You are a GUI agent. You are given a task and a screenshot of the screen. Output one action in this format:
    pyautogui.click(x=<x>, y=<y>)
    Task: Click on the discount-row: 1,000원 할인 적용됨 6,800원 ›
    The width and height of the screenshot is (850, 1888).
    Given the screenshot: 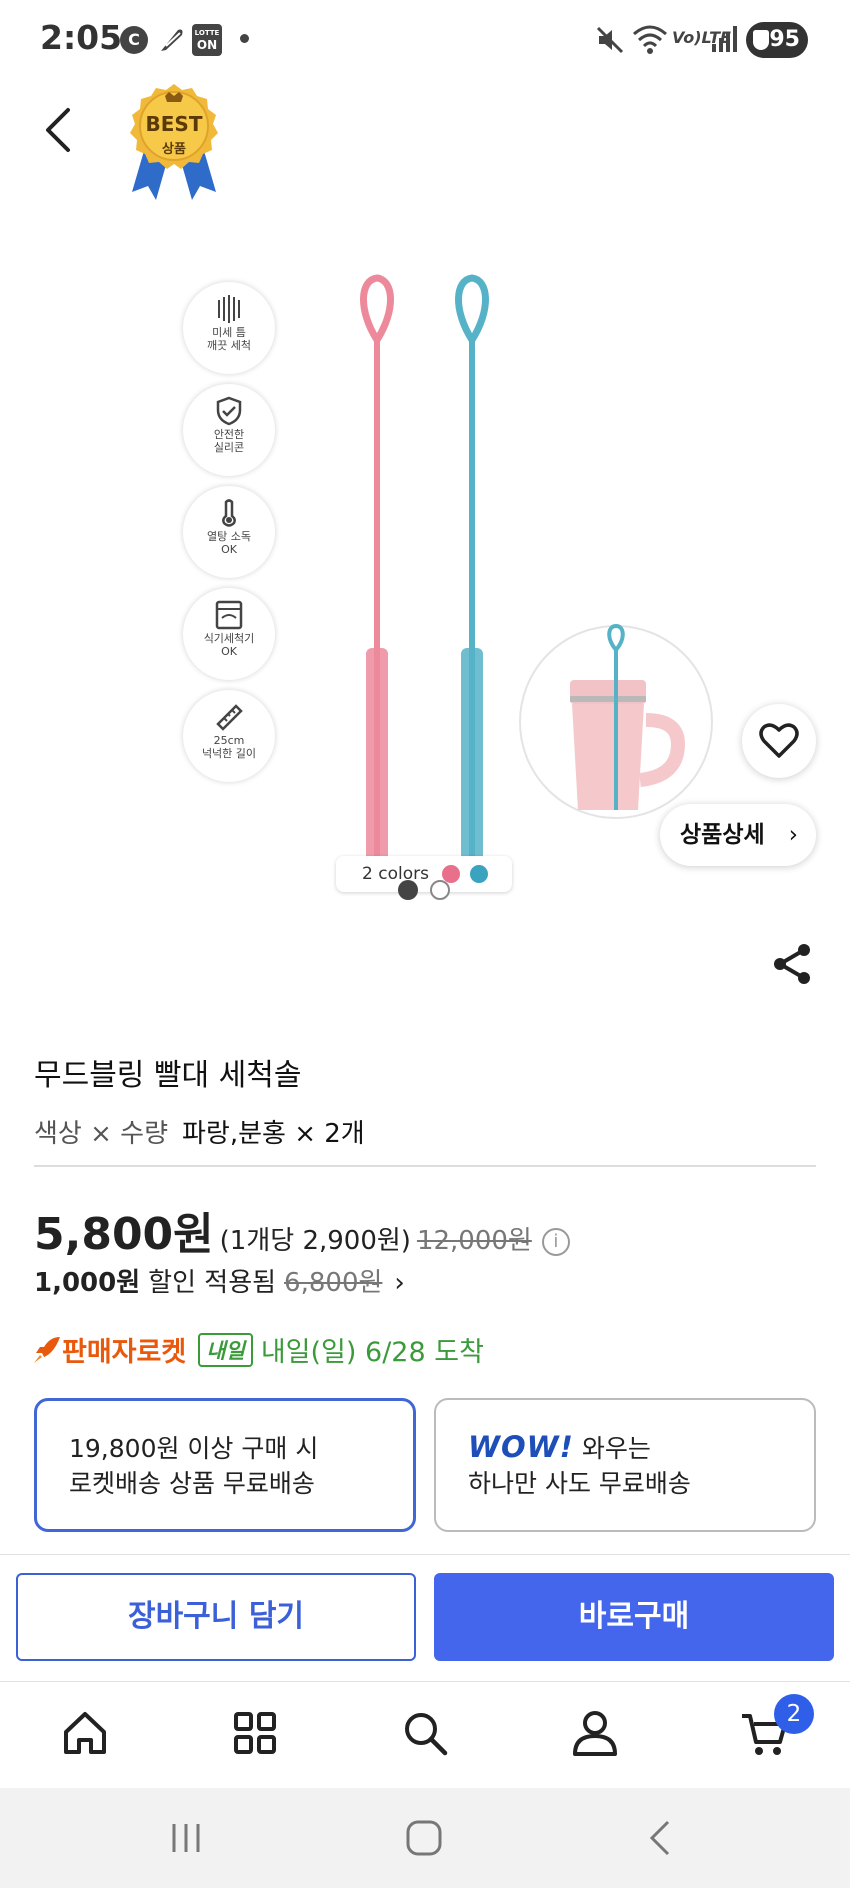 What is the action you would take?
    pyautogui.click(x=219, y=1280)
    